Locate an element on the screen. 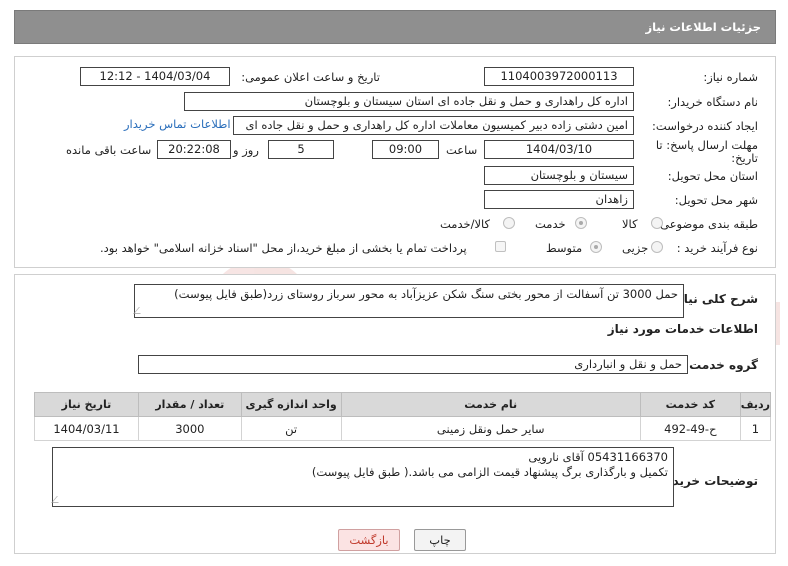 The image size is (788, 566). category-option-both: کالا/خدمت is located at coordinates (465, 224).